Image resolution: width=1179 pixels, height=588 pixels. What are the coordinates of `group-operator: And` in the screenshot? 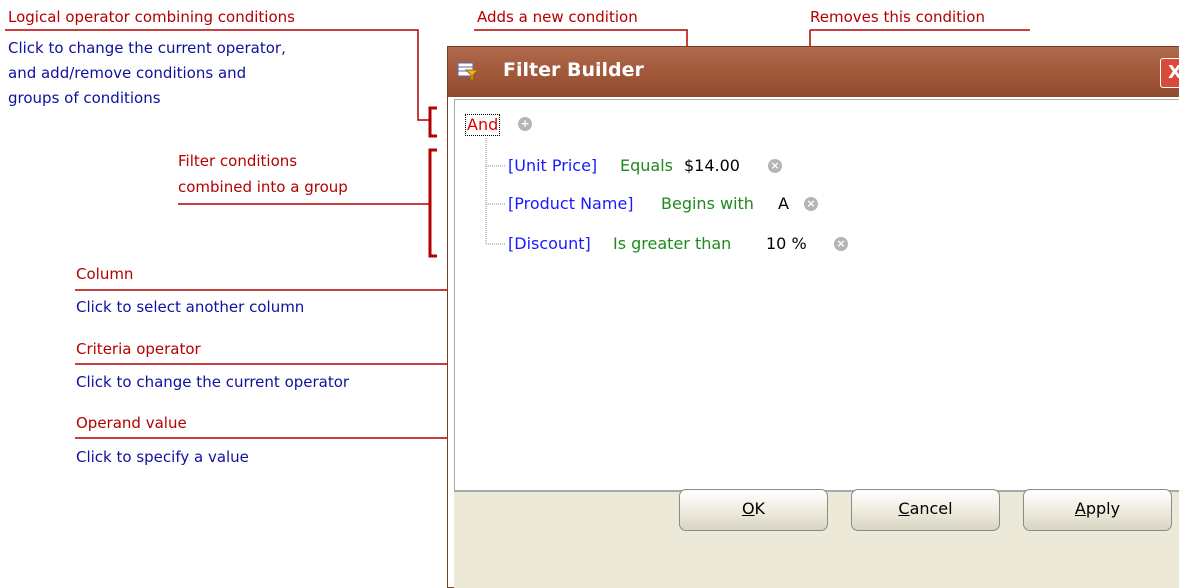 It's located at (483, 125).